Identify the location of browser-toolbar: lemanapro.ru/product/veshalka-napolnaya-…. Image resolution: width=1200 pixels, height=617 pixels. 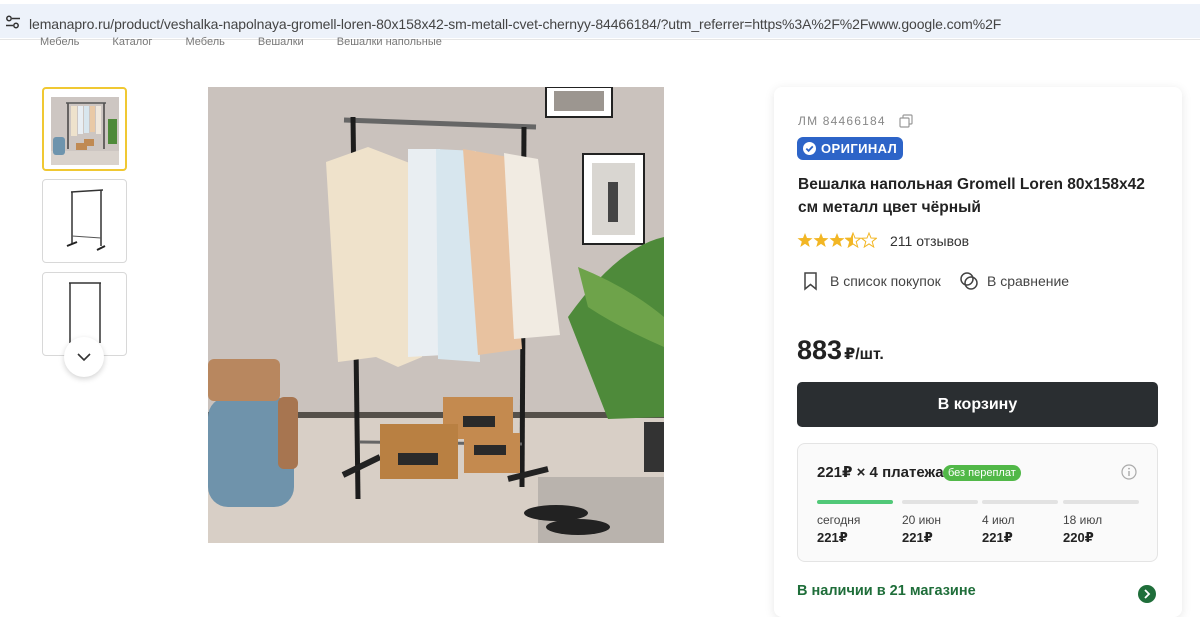
(600, 20).